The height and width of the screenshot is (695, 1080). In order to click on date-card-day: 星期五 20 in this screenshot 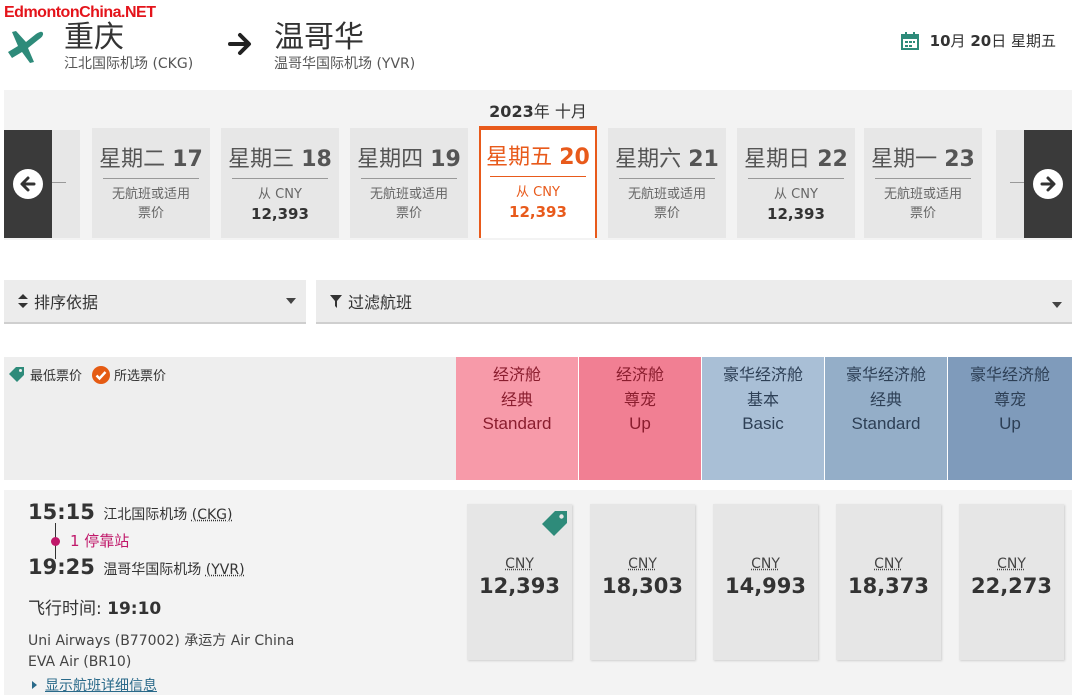, I will do `click(538, 157)`.